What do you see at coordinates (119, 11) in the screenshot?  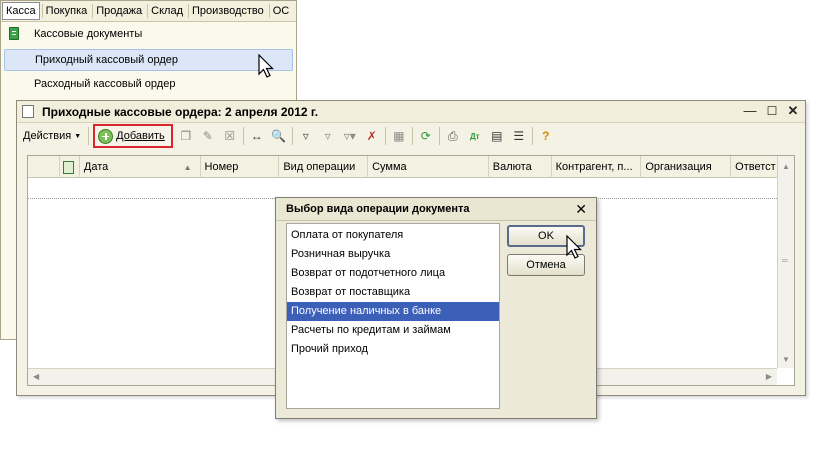 I see `menu-prodazha: Продажа` at bounding box center [119, 11].